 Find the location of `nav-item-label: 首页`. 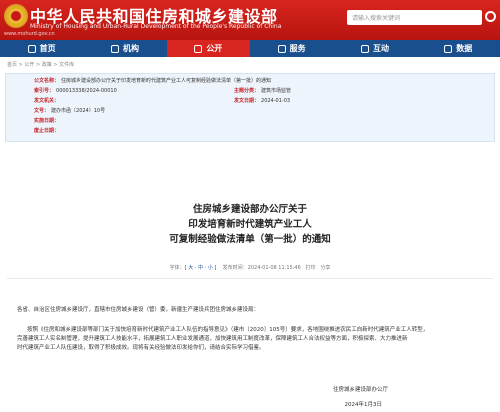

nav-item-label: 首页 is located at coordinates (47, 48).